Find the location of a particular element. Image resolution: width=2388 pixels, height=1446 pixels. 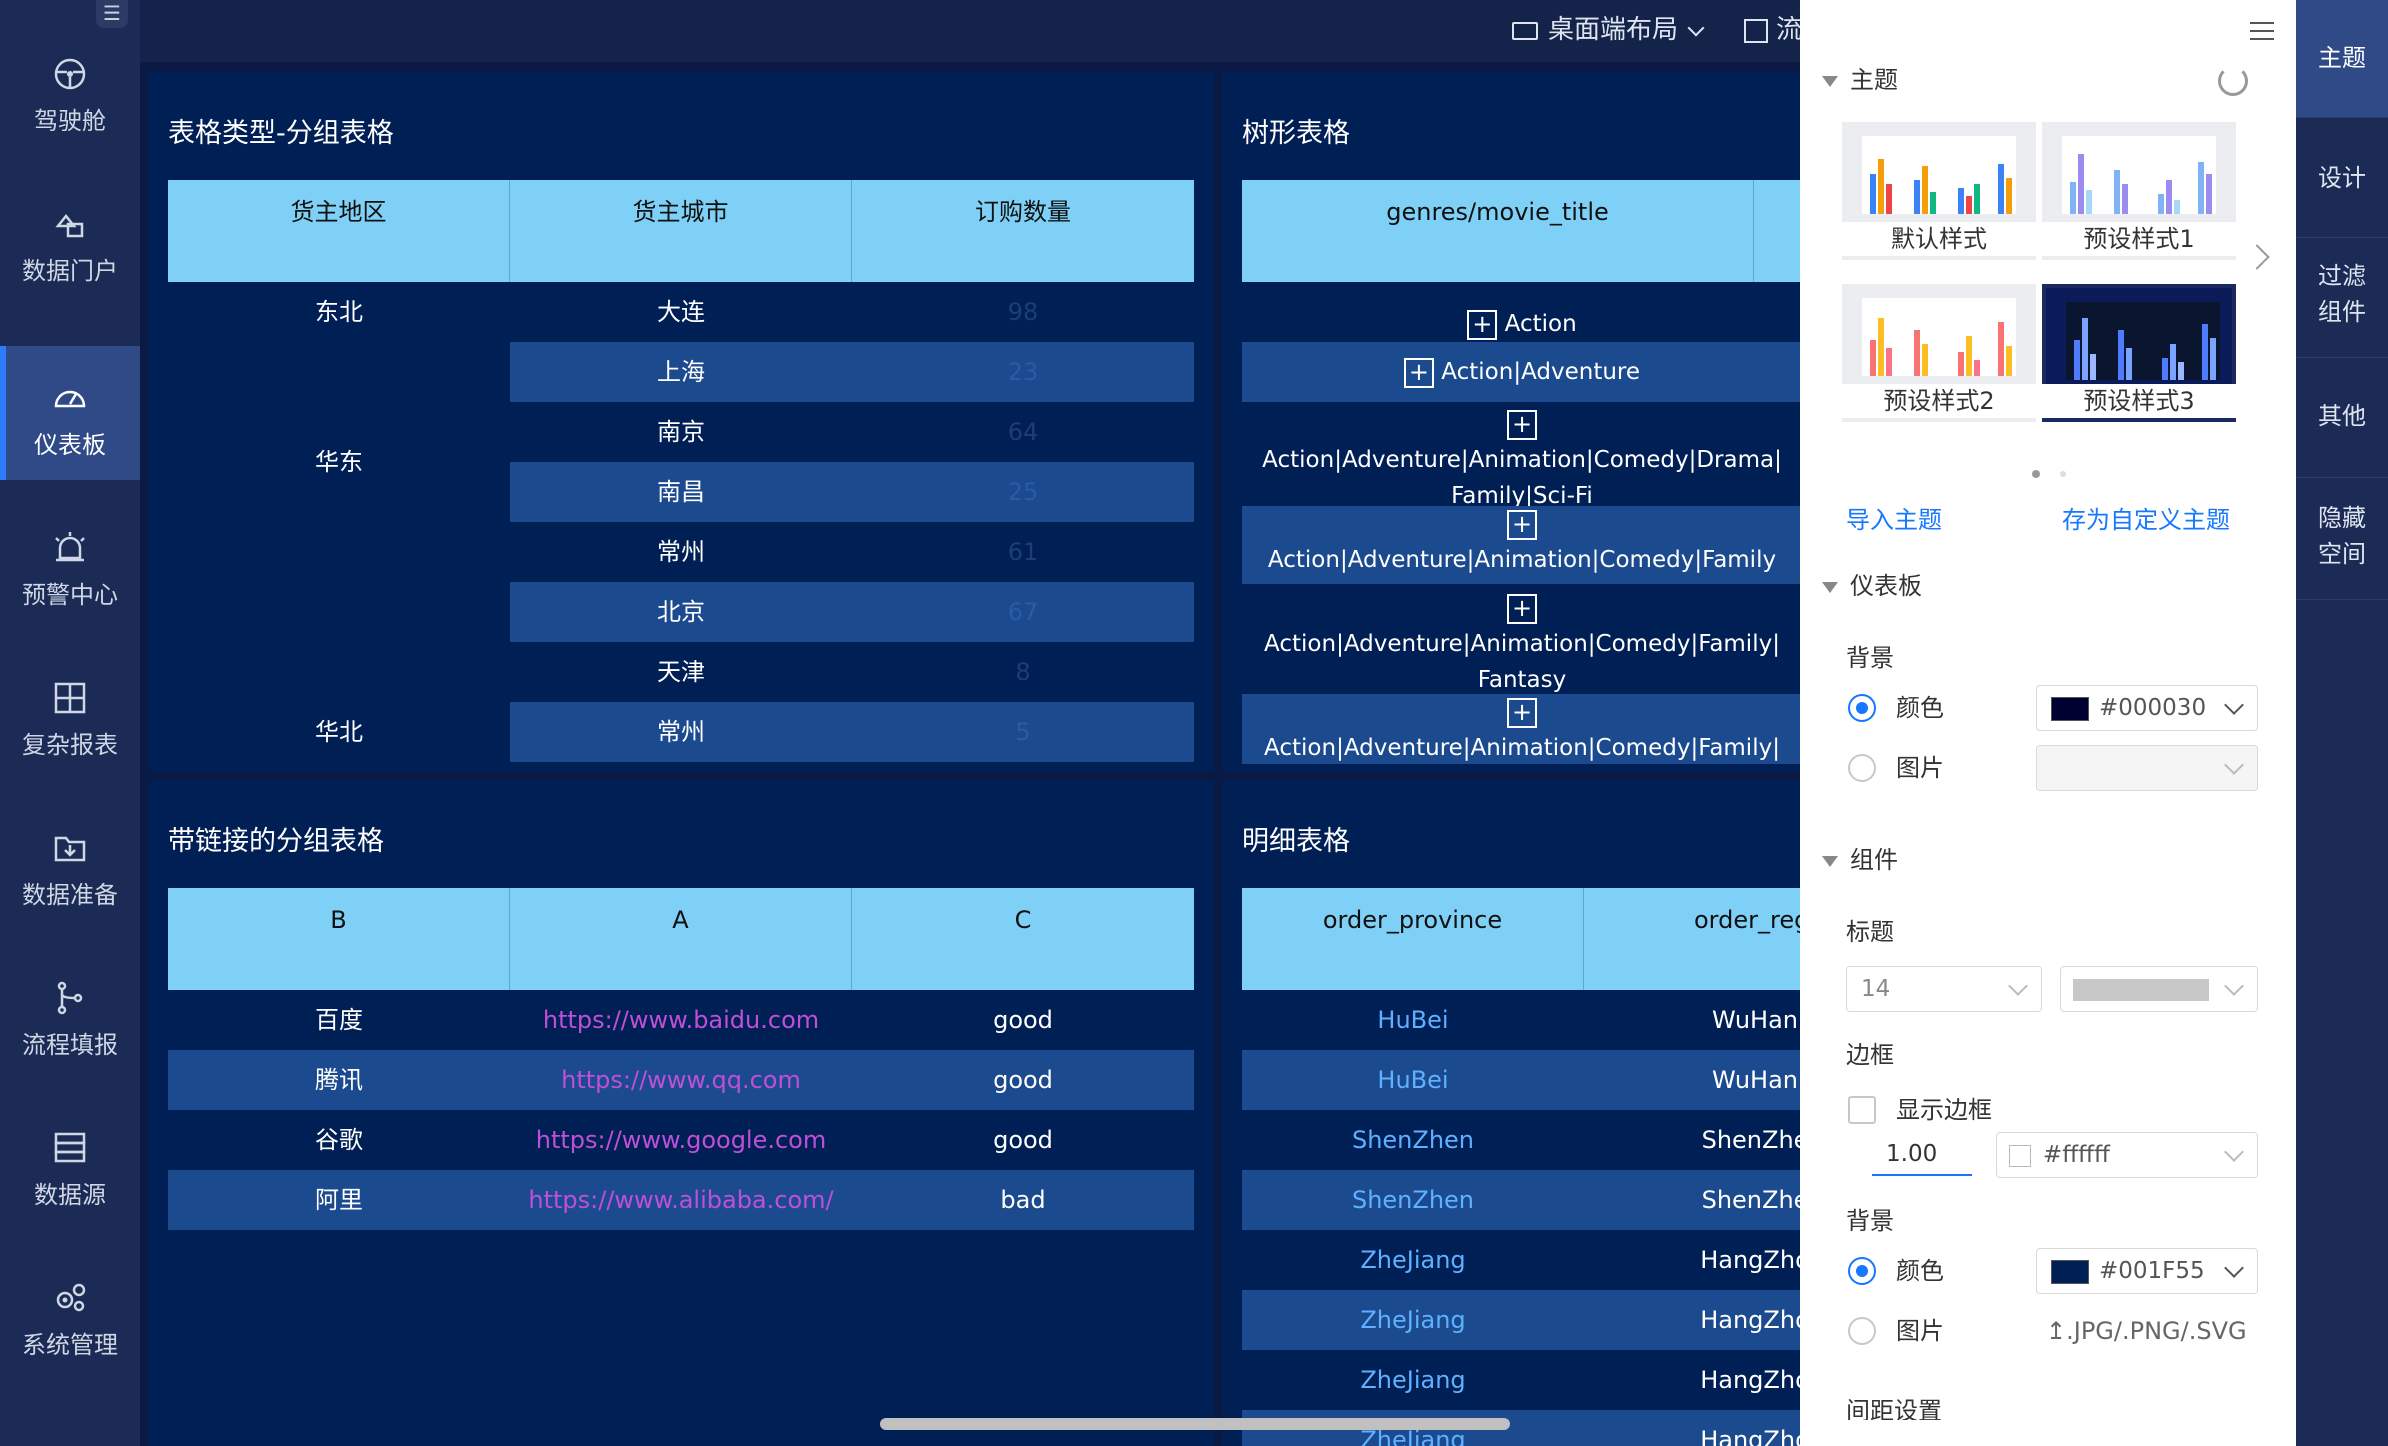

nav-item-data-portal: 数据门户 is located at coordinates (70, 239).